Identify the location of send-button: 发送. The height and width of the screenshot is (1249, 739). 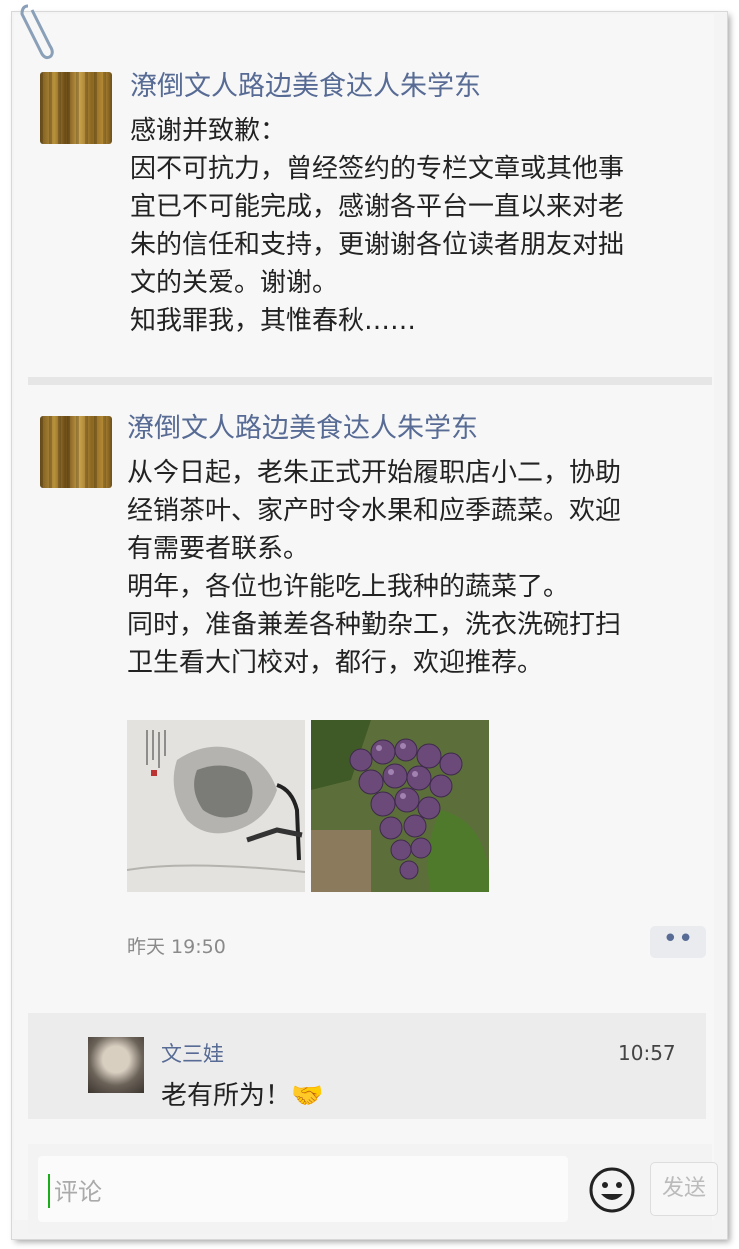
(684, 1189).